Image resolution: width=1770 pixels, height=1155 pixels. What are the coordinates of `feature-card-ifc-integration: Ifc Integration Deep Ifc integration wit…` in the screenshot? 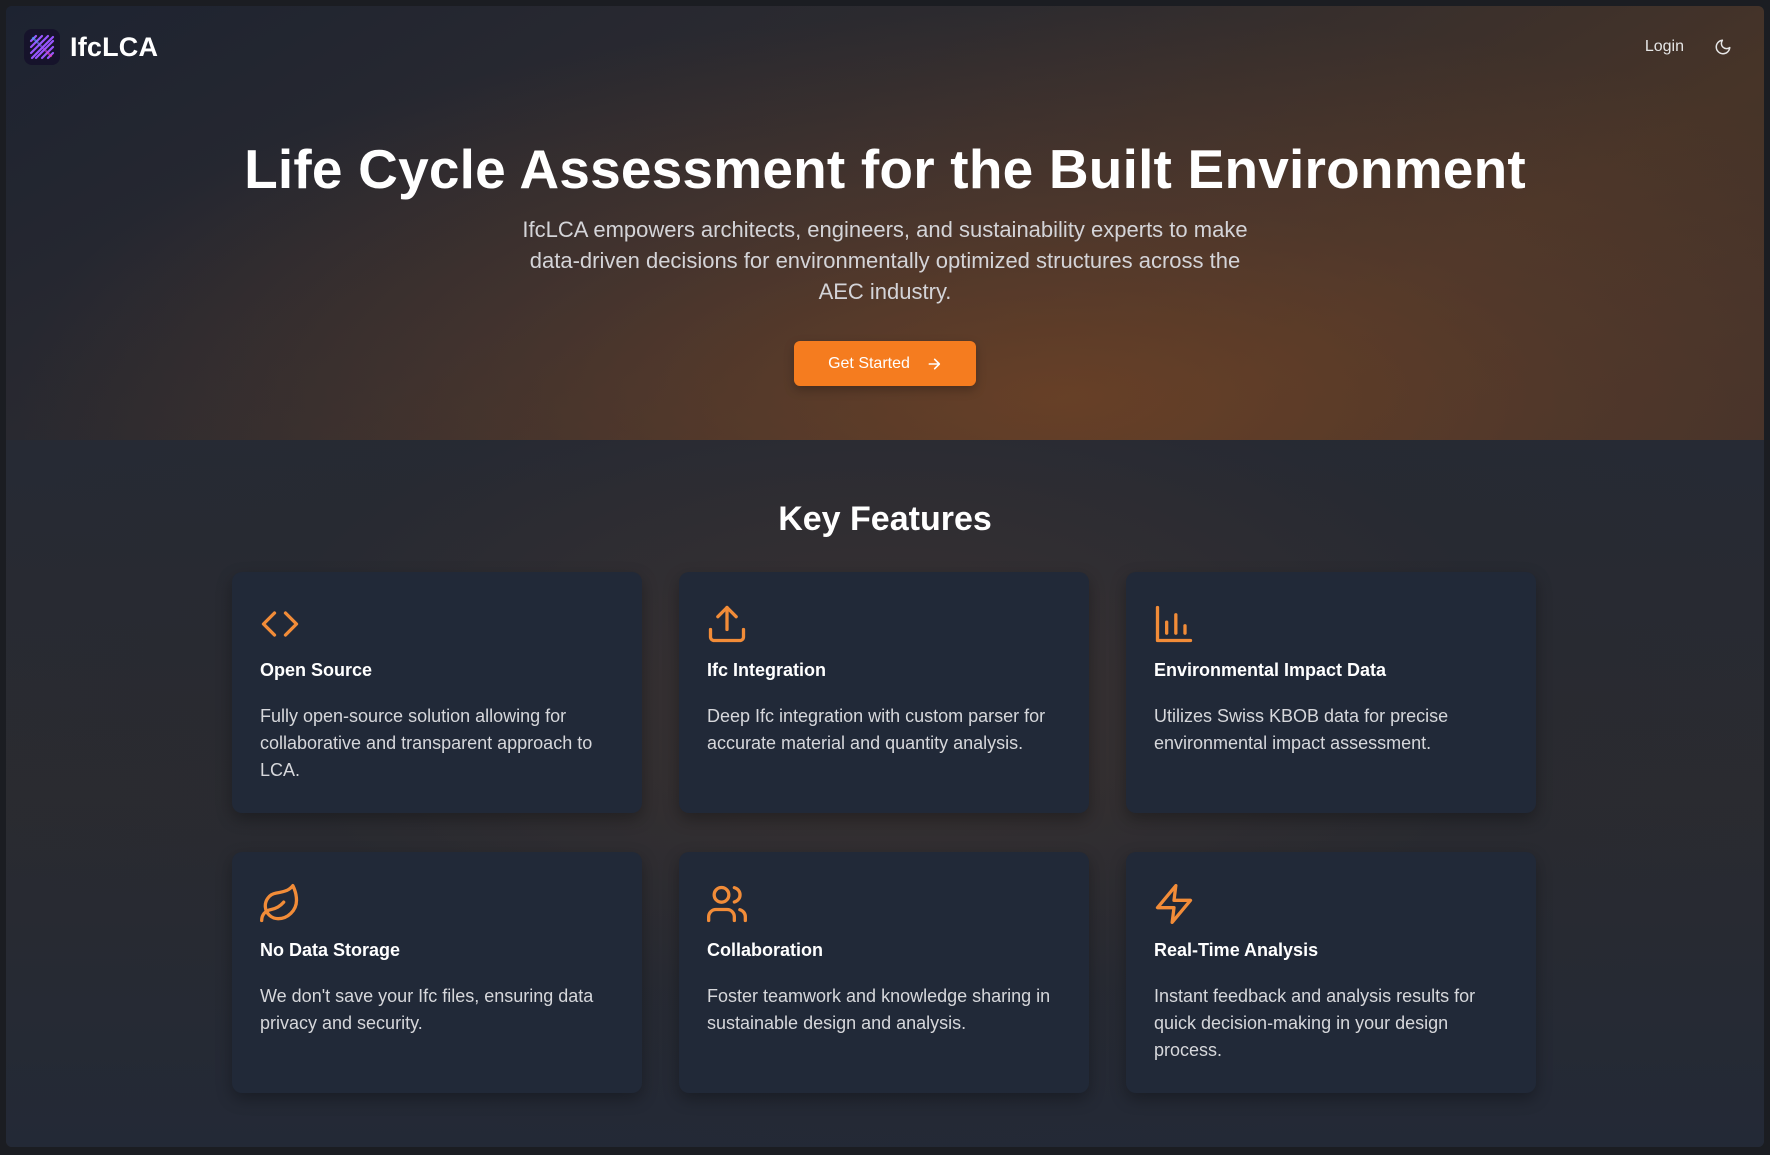 It's located at (884, 692).